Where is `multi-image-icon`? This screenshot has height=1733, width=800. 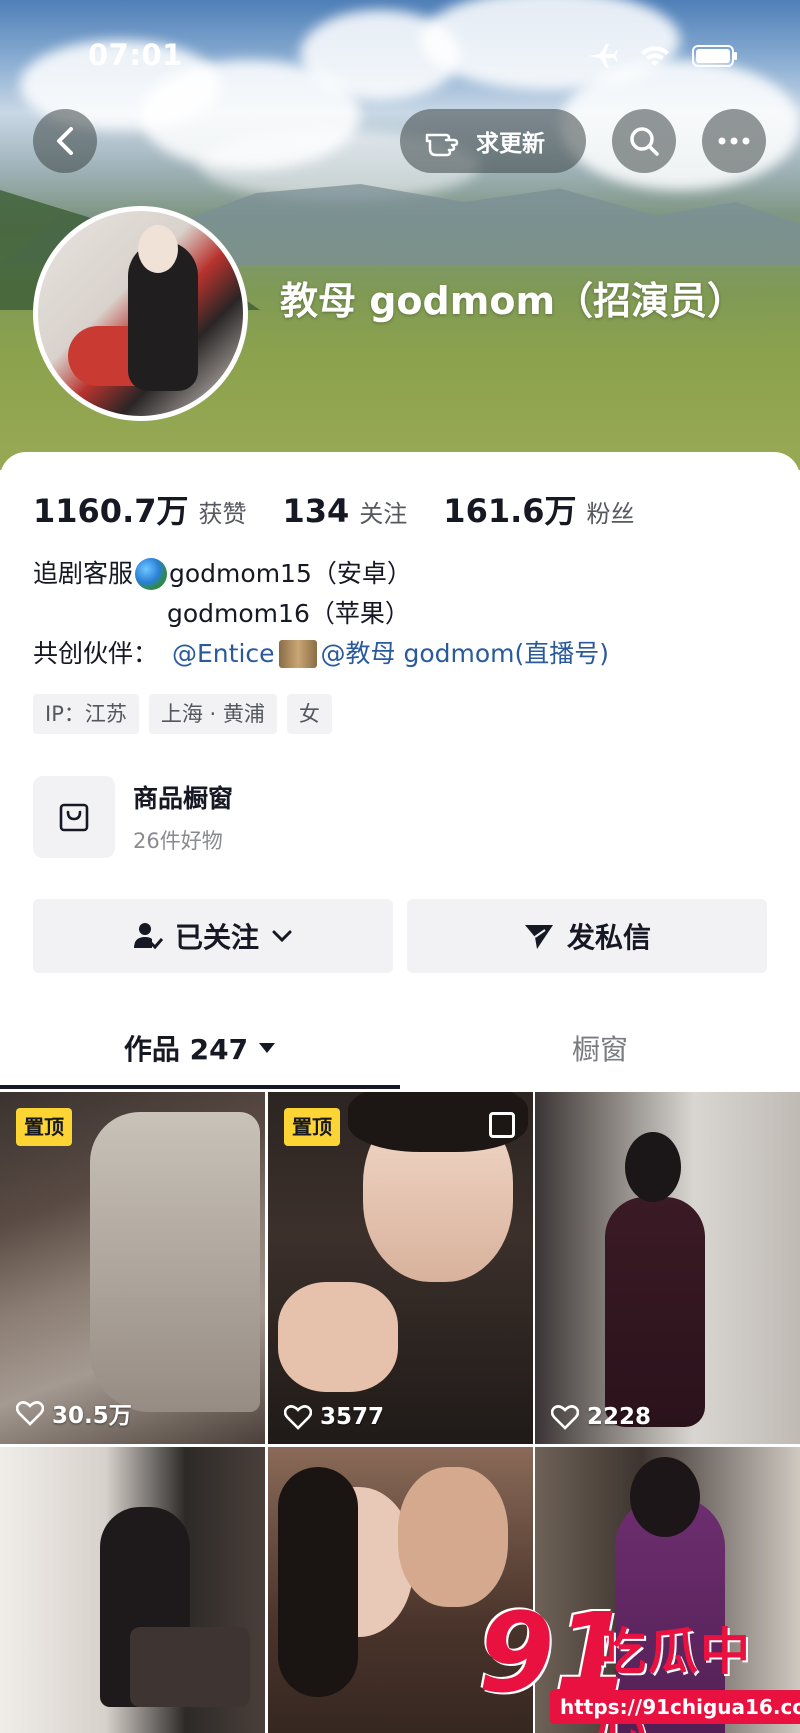 multi-image-icon is located at coordinates (502, 1125).